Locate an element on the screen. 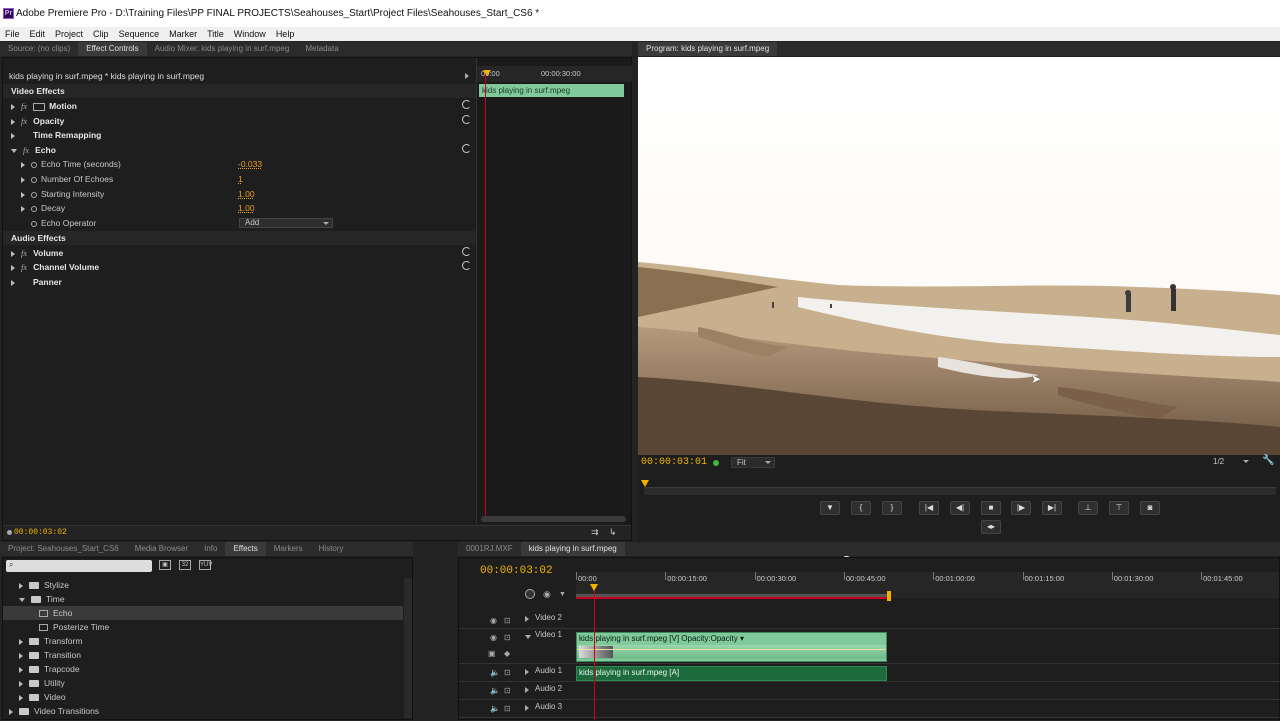  keyframe-icon: ◆ is located at coordinates (507, 653).